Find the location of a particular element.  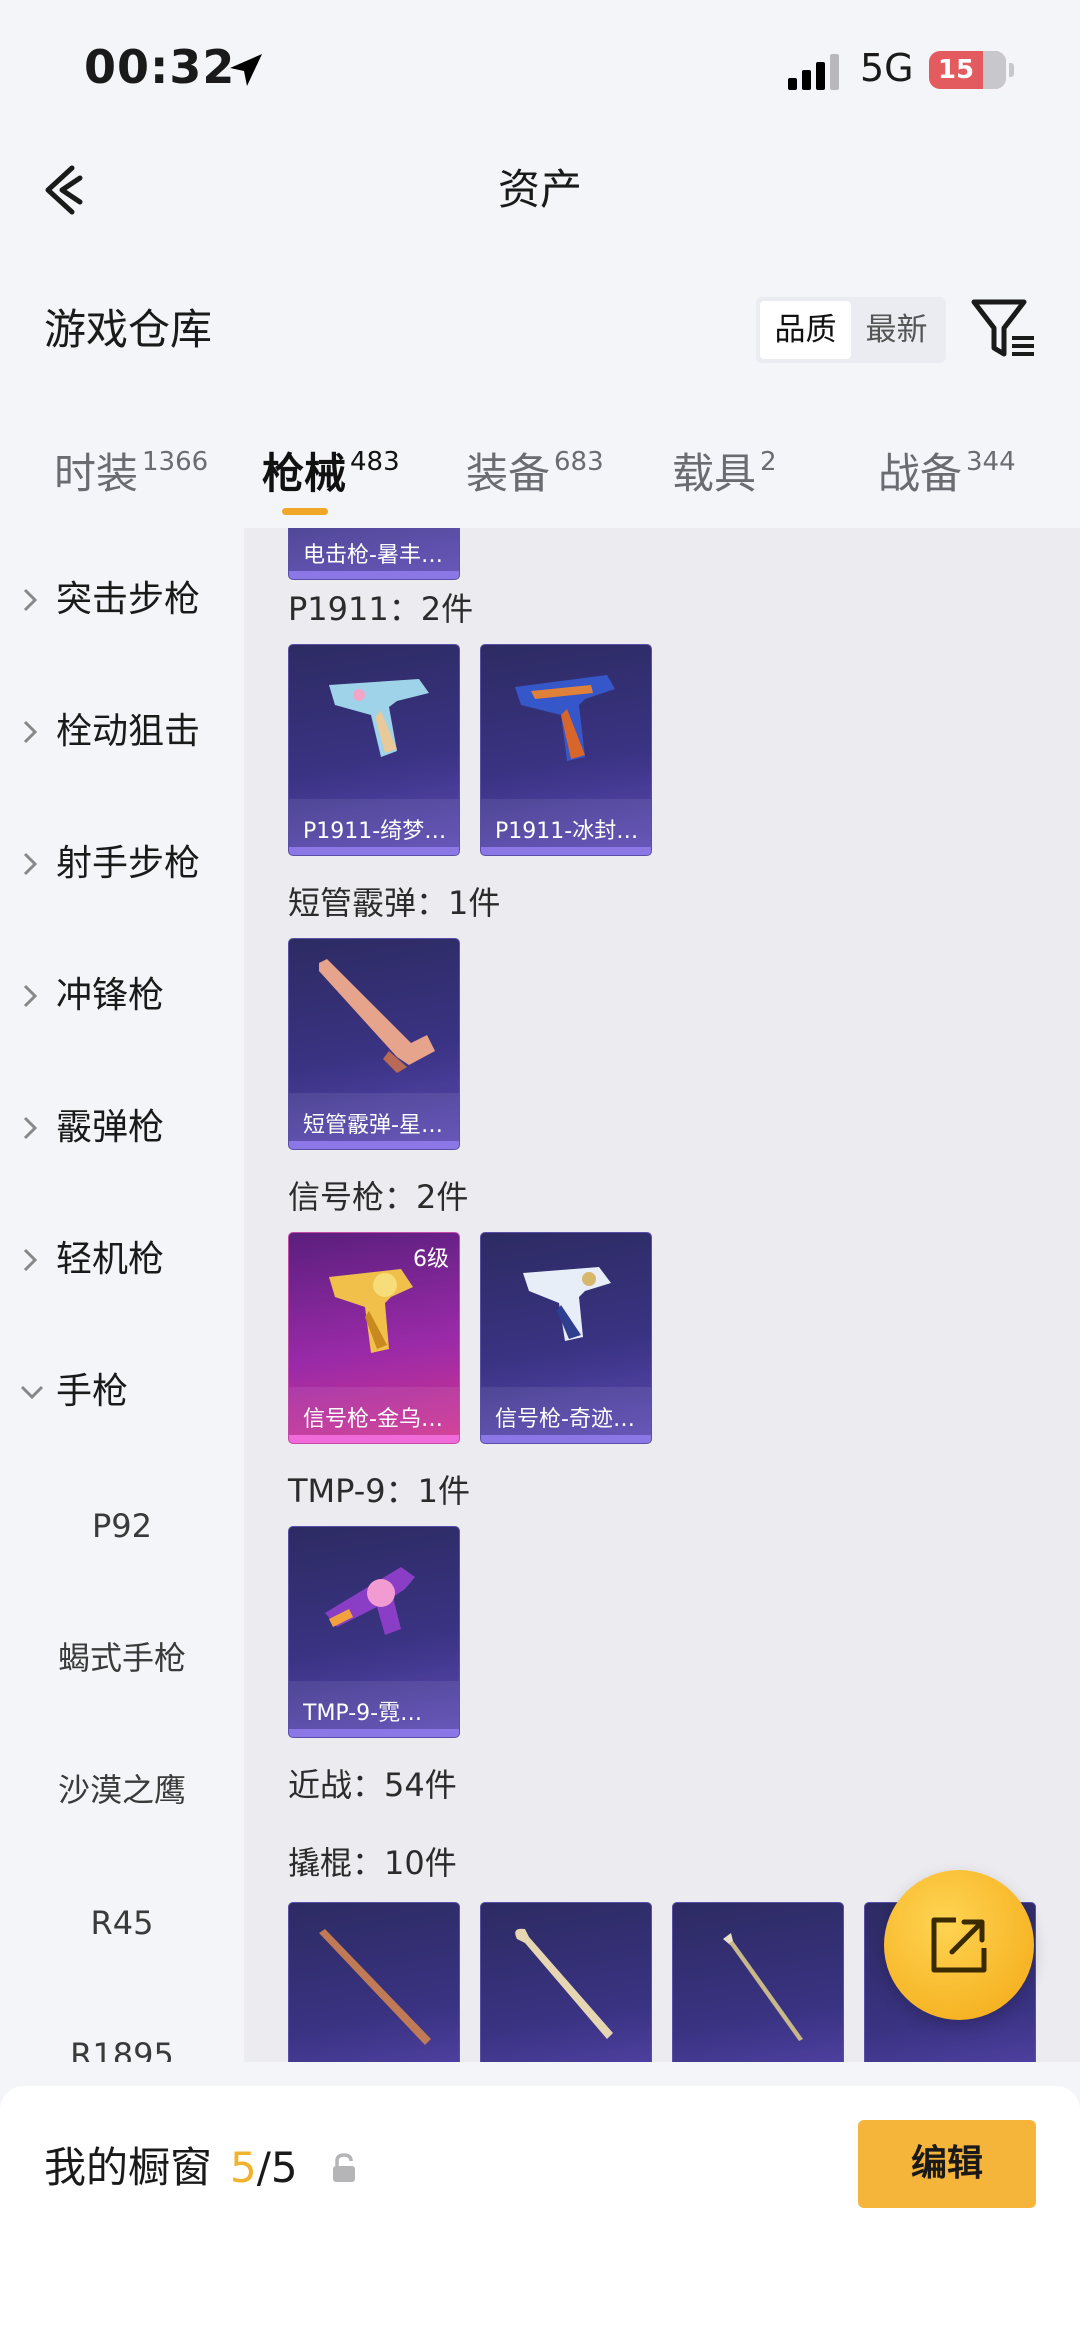

sidebar-subitem-scorpion: 蝎式手枪 is located at coordinates (122, 1658).